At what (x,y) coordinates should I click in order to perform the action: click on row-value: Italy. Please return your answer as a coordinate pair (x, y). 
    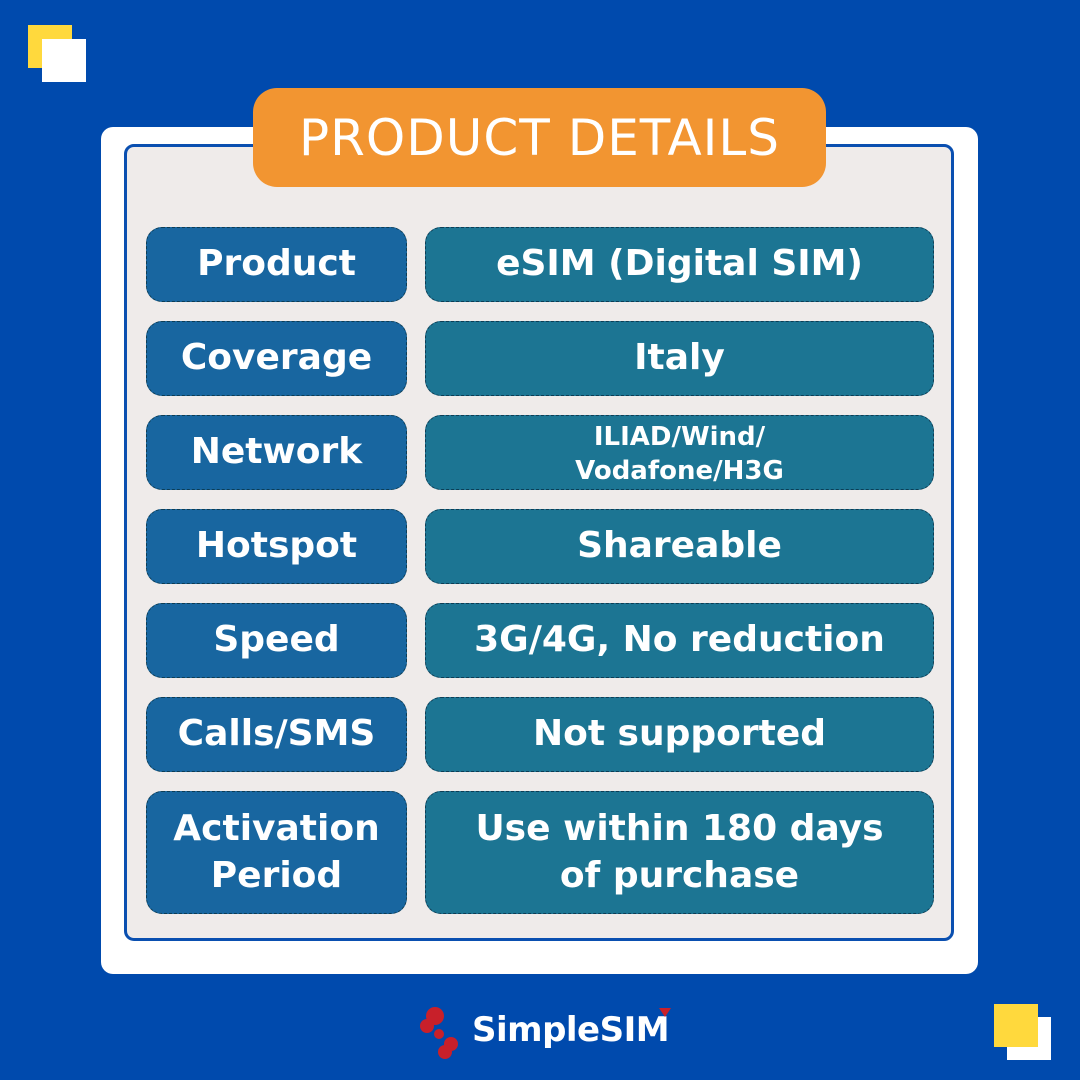
    Looking at the image, I should click on (679, 358).